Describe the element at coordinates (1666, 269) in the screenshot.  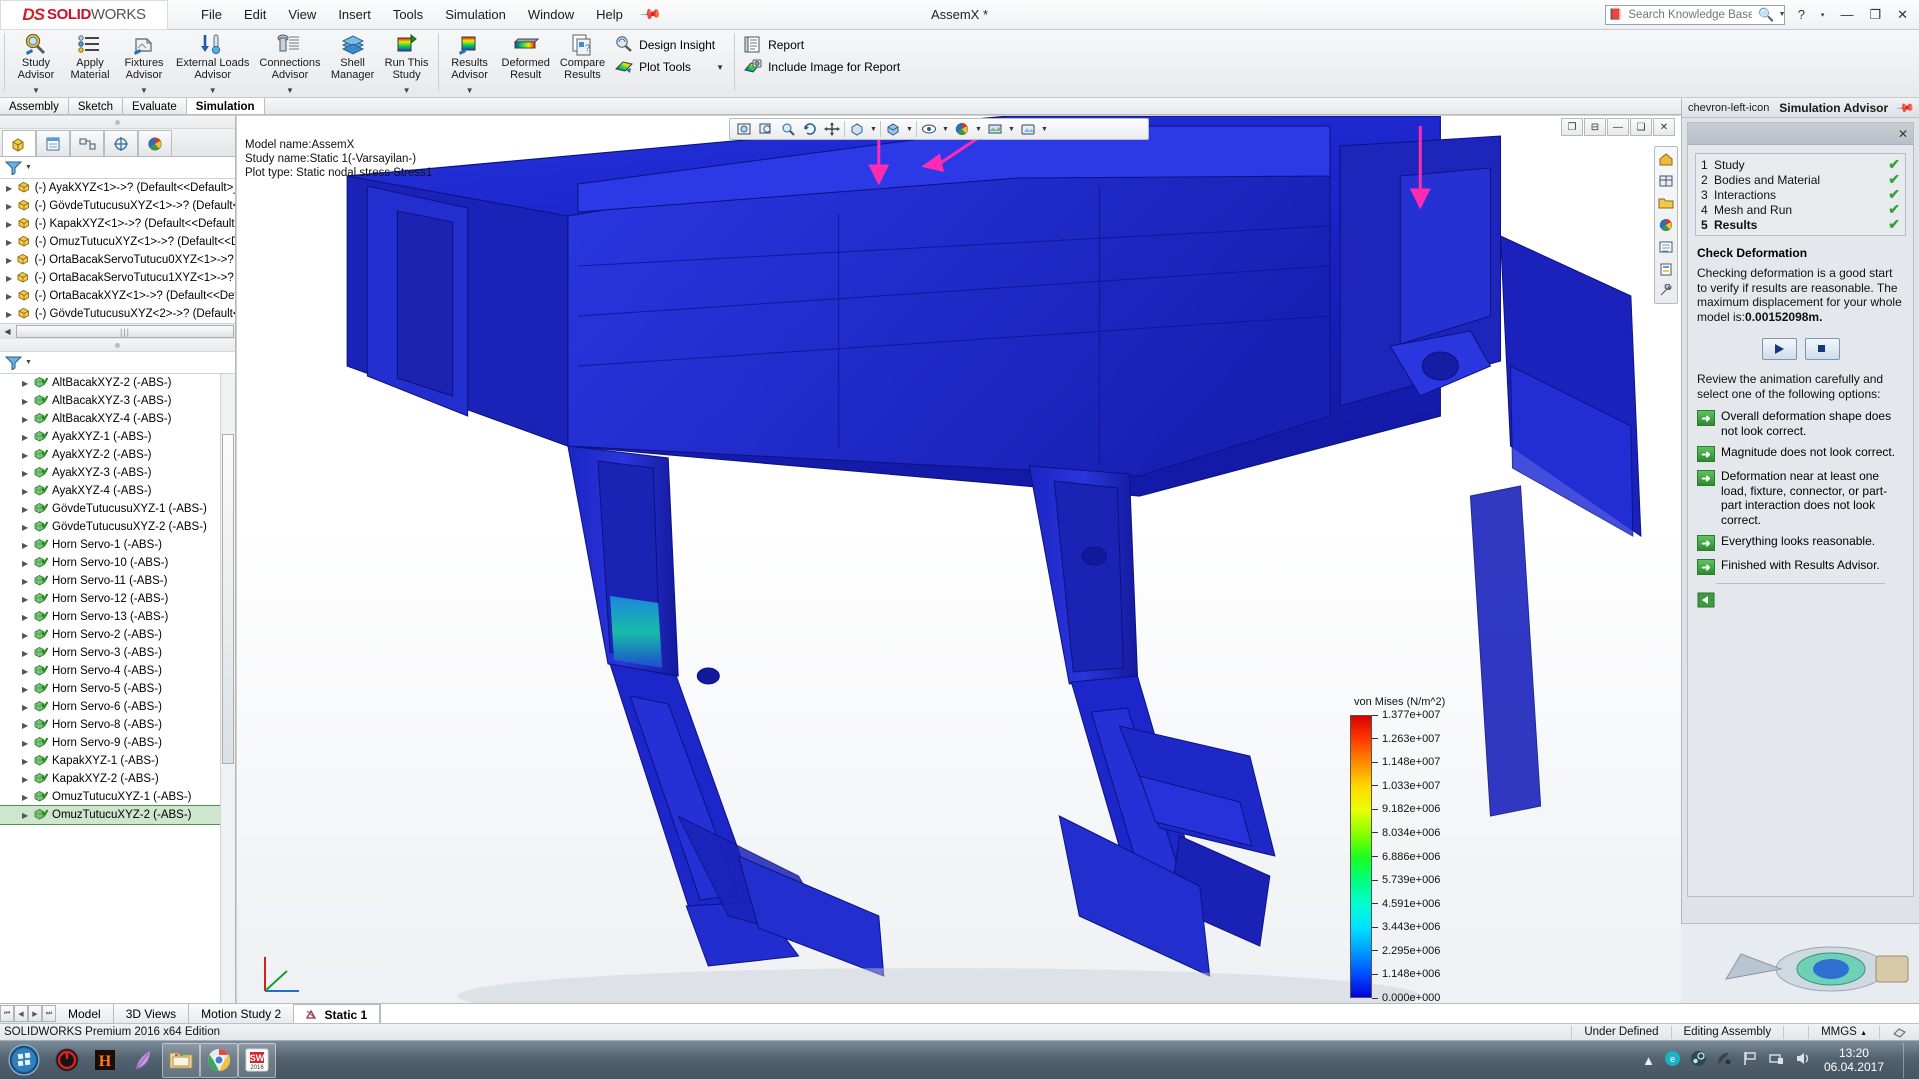
I see `custom-properties-icon` at that location.